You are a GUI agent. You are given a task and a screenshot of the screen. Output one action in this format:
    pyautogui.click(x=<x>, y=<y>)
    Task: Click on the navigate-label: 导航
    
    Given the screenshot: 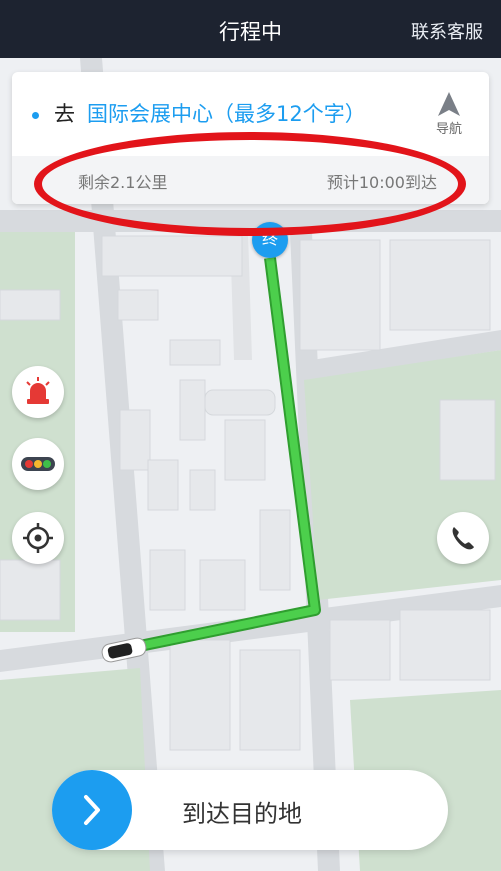 What is the action you would take?
    pyautogui.click(x=448, y=129)
    